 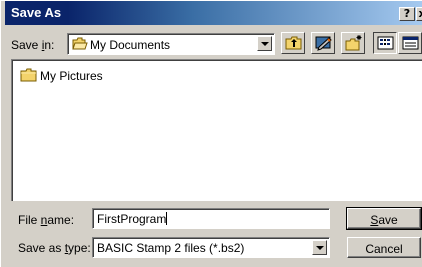 What do you see at coordinates (264, 43) in the screenshot?
I see `save-in-dropdown-button` at bounding box center [264, 43].